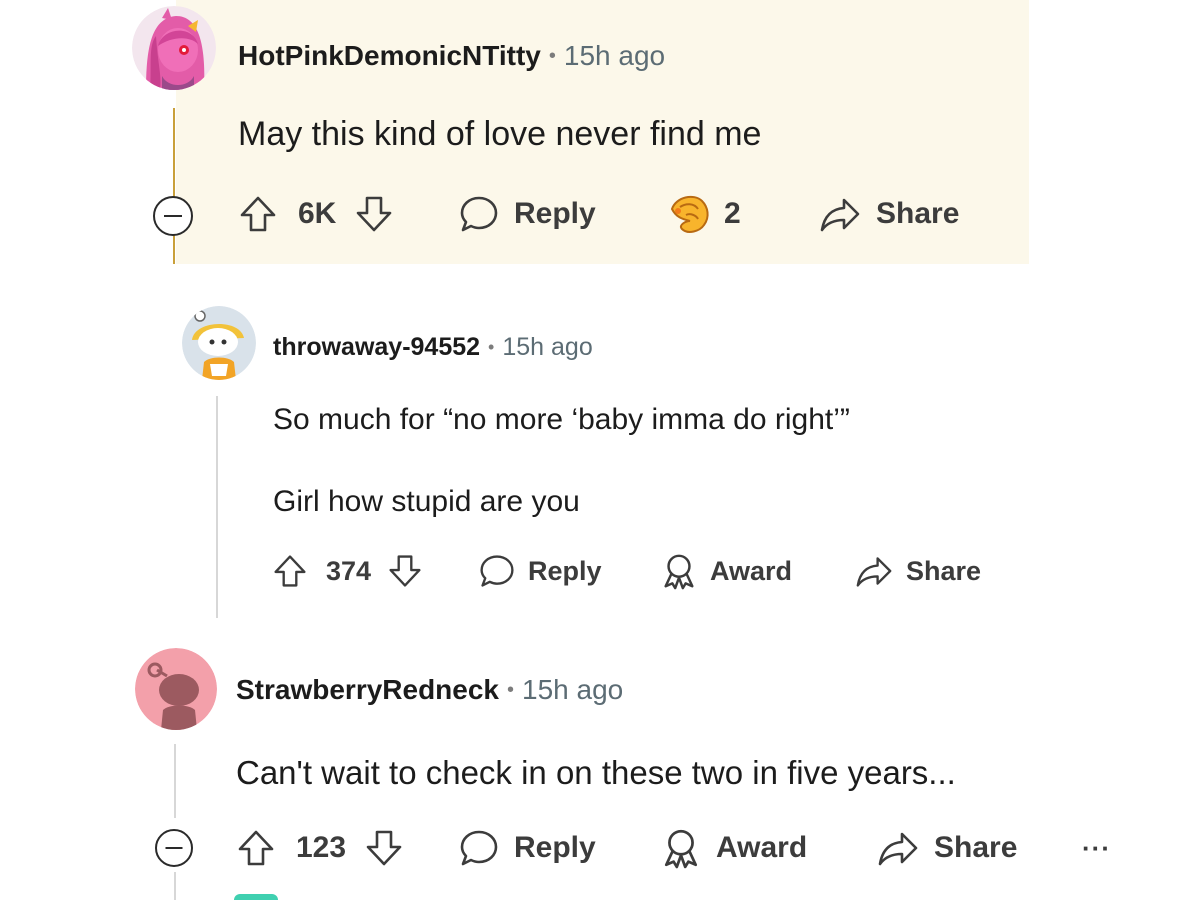  I want to click on vote-controls: 6K, so click(316, 214).